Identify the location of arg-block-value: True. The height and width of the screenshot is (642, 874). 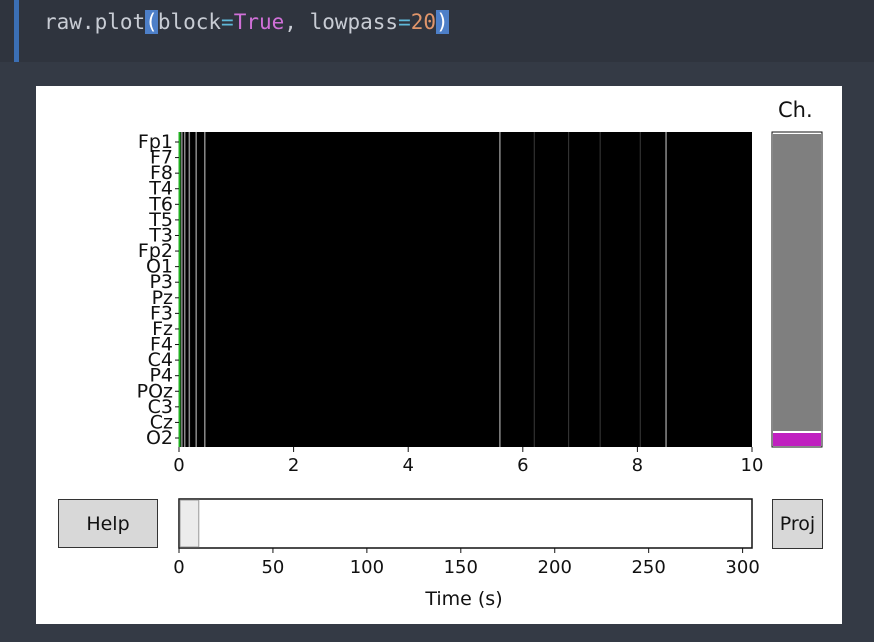
(259, 22).